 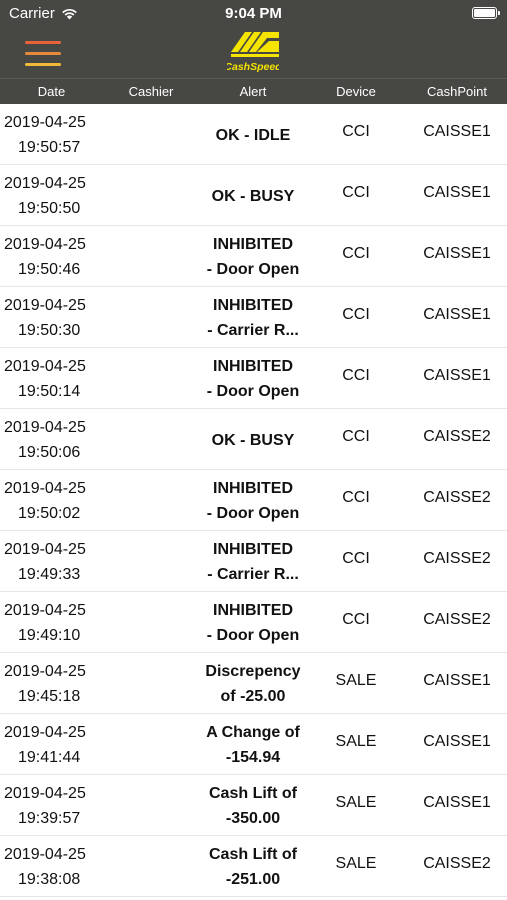 I want to click on alert-line-2: -350.00, so click(x=253, y=818).